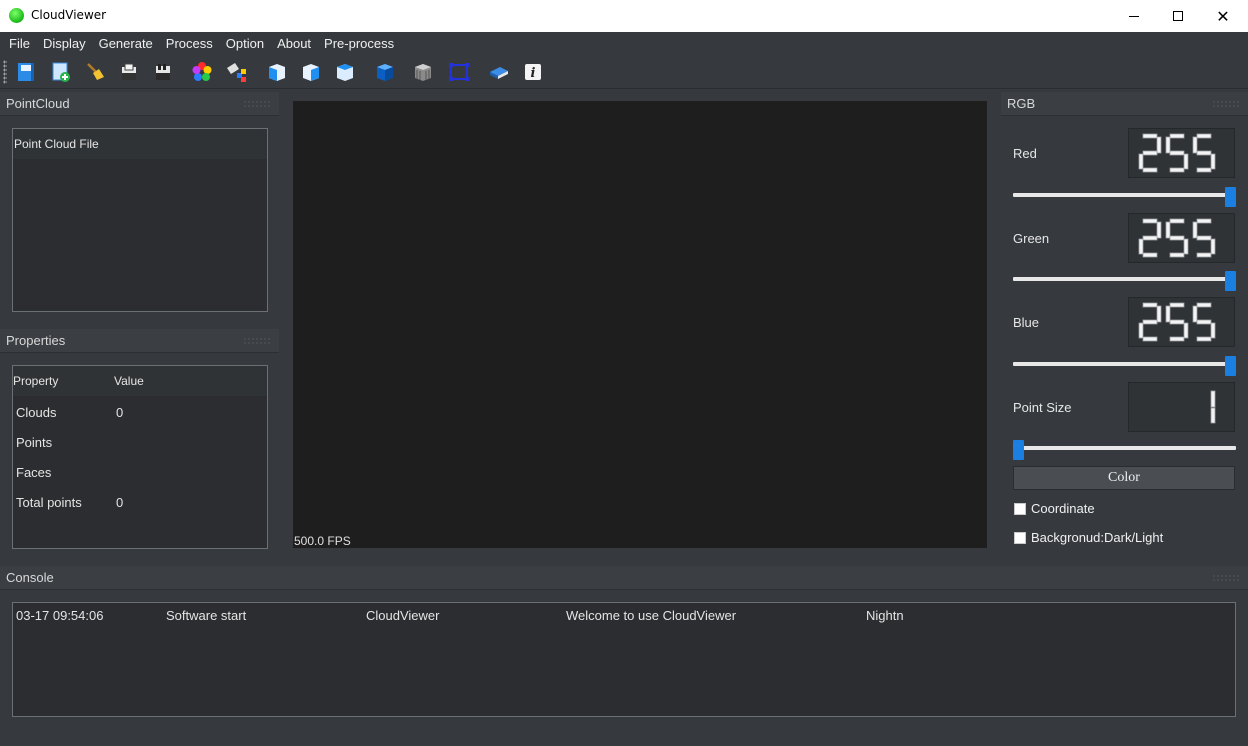  I want to click on random-color-button, so click(236, 72).